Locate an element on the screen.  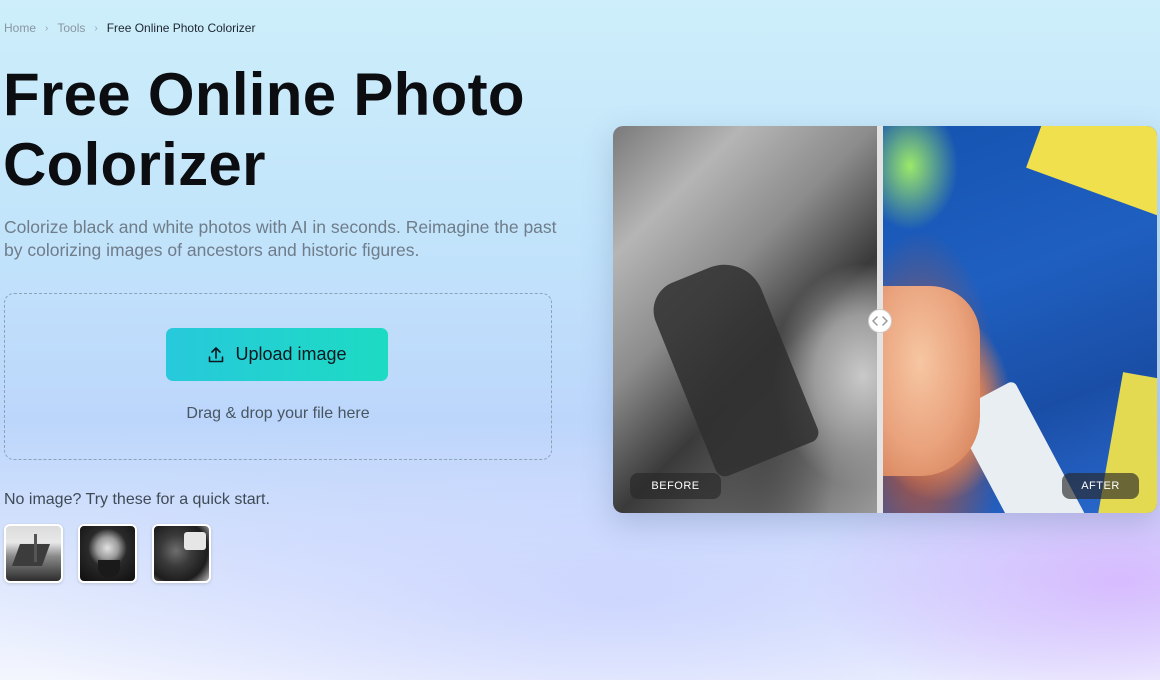
comparison-slider-handle is located at coordinates (880, 321).